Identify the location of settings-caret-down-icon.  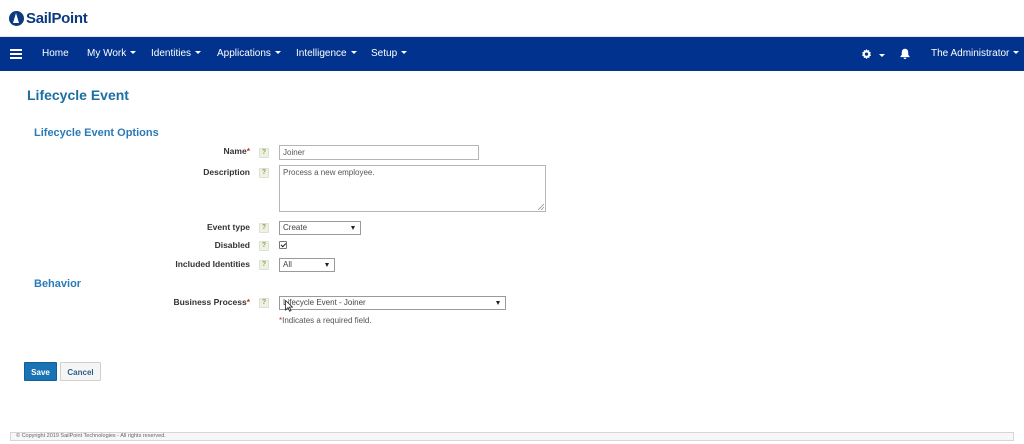
(882, 55).